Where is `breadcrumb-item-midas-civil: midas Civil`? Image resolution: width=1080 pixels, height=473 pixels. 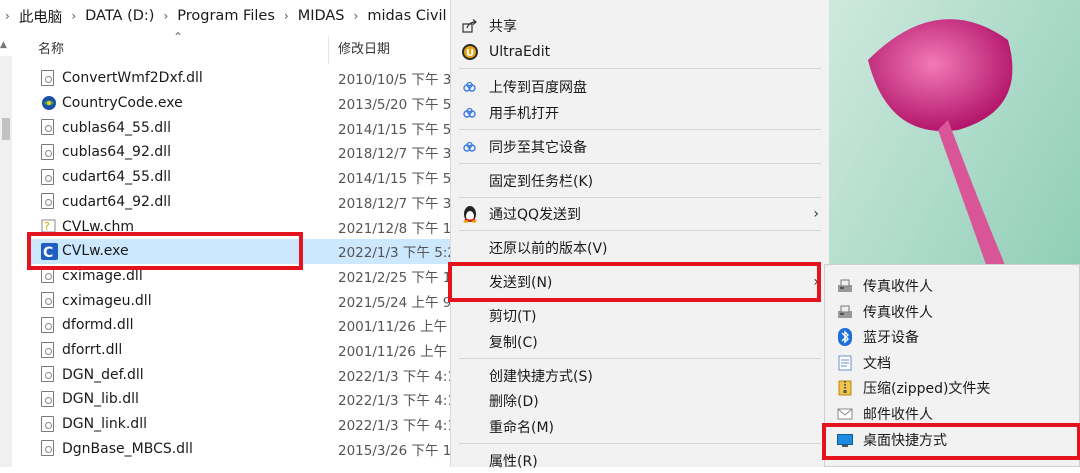
breadcrumb-item-midas-civil: midas Civil is located at coordinates (406, 16).